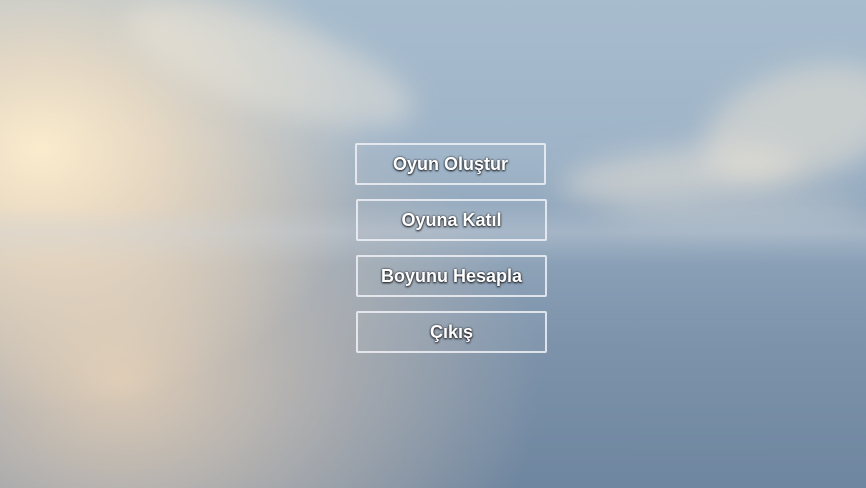 This screenshot has height=488, width=866. I want to click on create-game-button: Oyun Oluştur, so click(450, 164).